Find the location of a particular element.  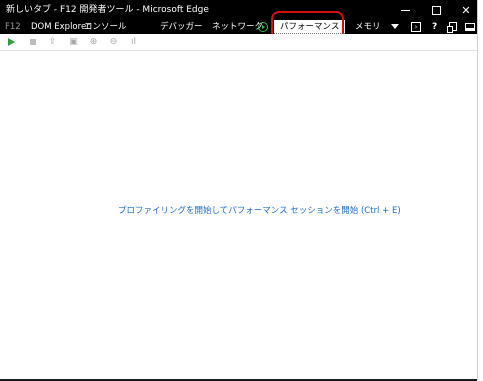

minimize-button is located at coordinates (405, 10).